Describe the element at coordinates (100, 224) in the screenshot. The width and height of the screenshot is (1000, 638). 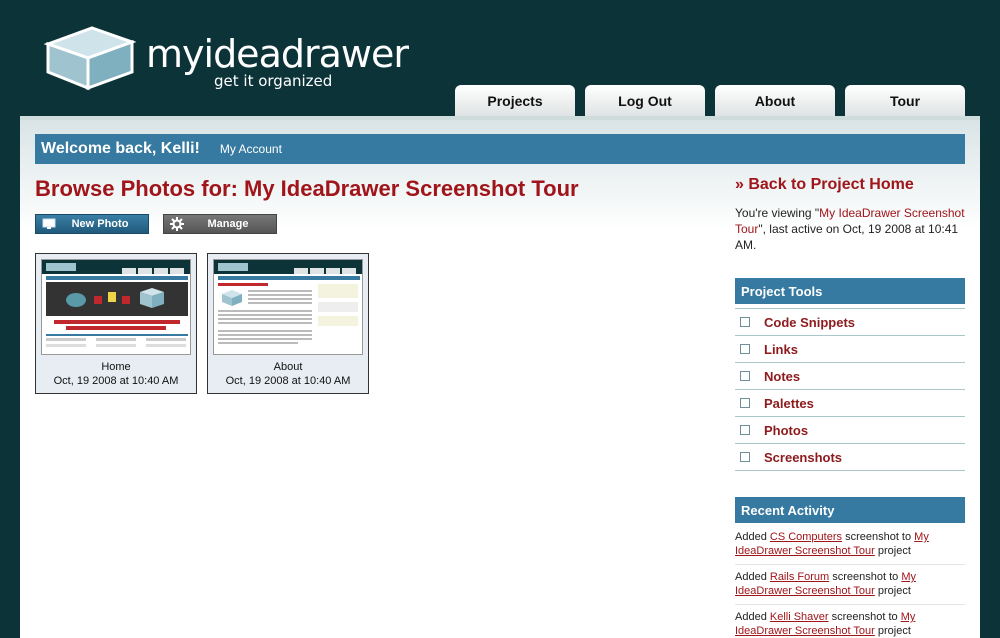
I see `new-photo-label: New Photo` at that location.